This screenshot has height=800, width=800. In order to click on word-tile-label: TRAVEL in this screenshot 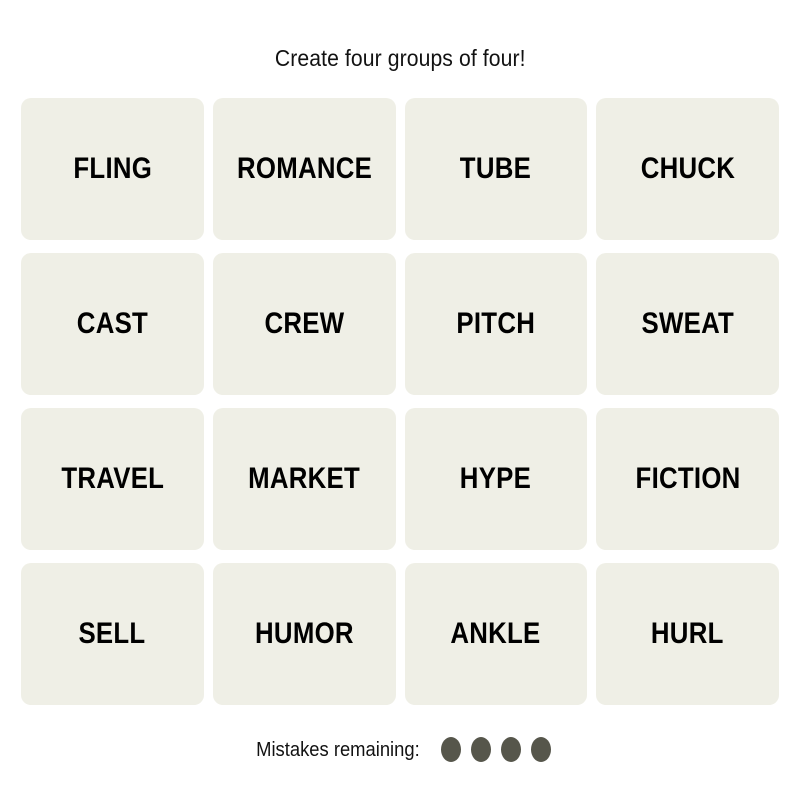, I will do `click(112, 478)`.